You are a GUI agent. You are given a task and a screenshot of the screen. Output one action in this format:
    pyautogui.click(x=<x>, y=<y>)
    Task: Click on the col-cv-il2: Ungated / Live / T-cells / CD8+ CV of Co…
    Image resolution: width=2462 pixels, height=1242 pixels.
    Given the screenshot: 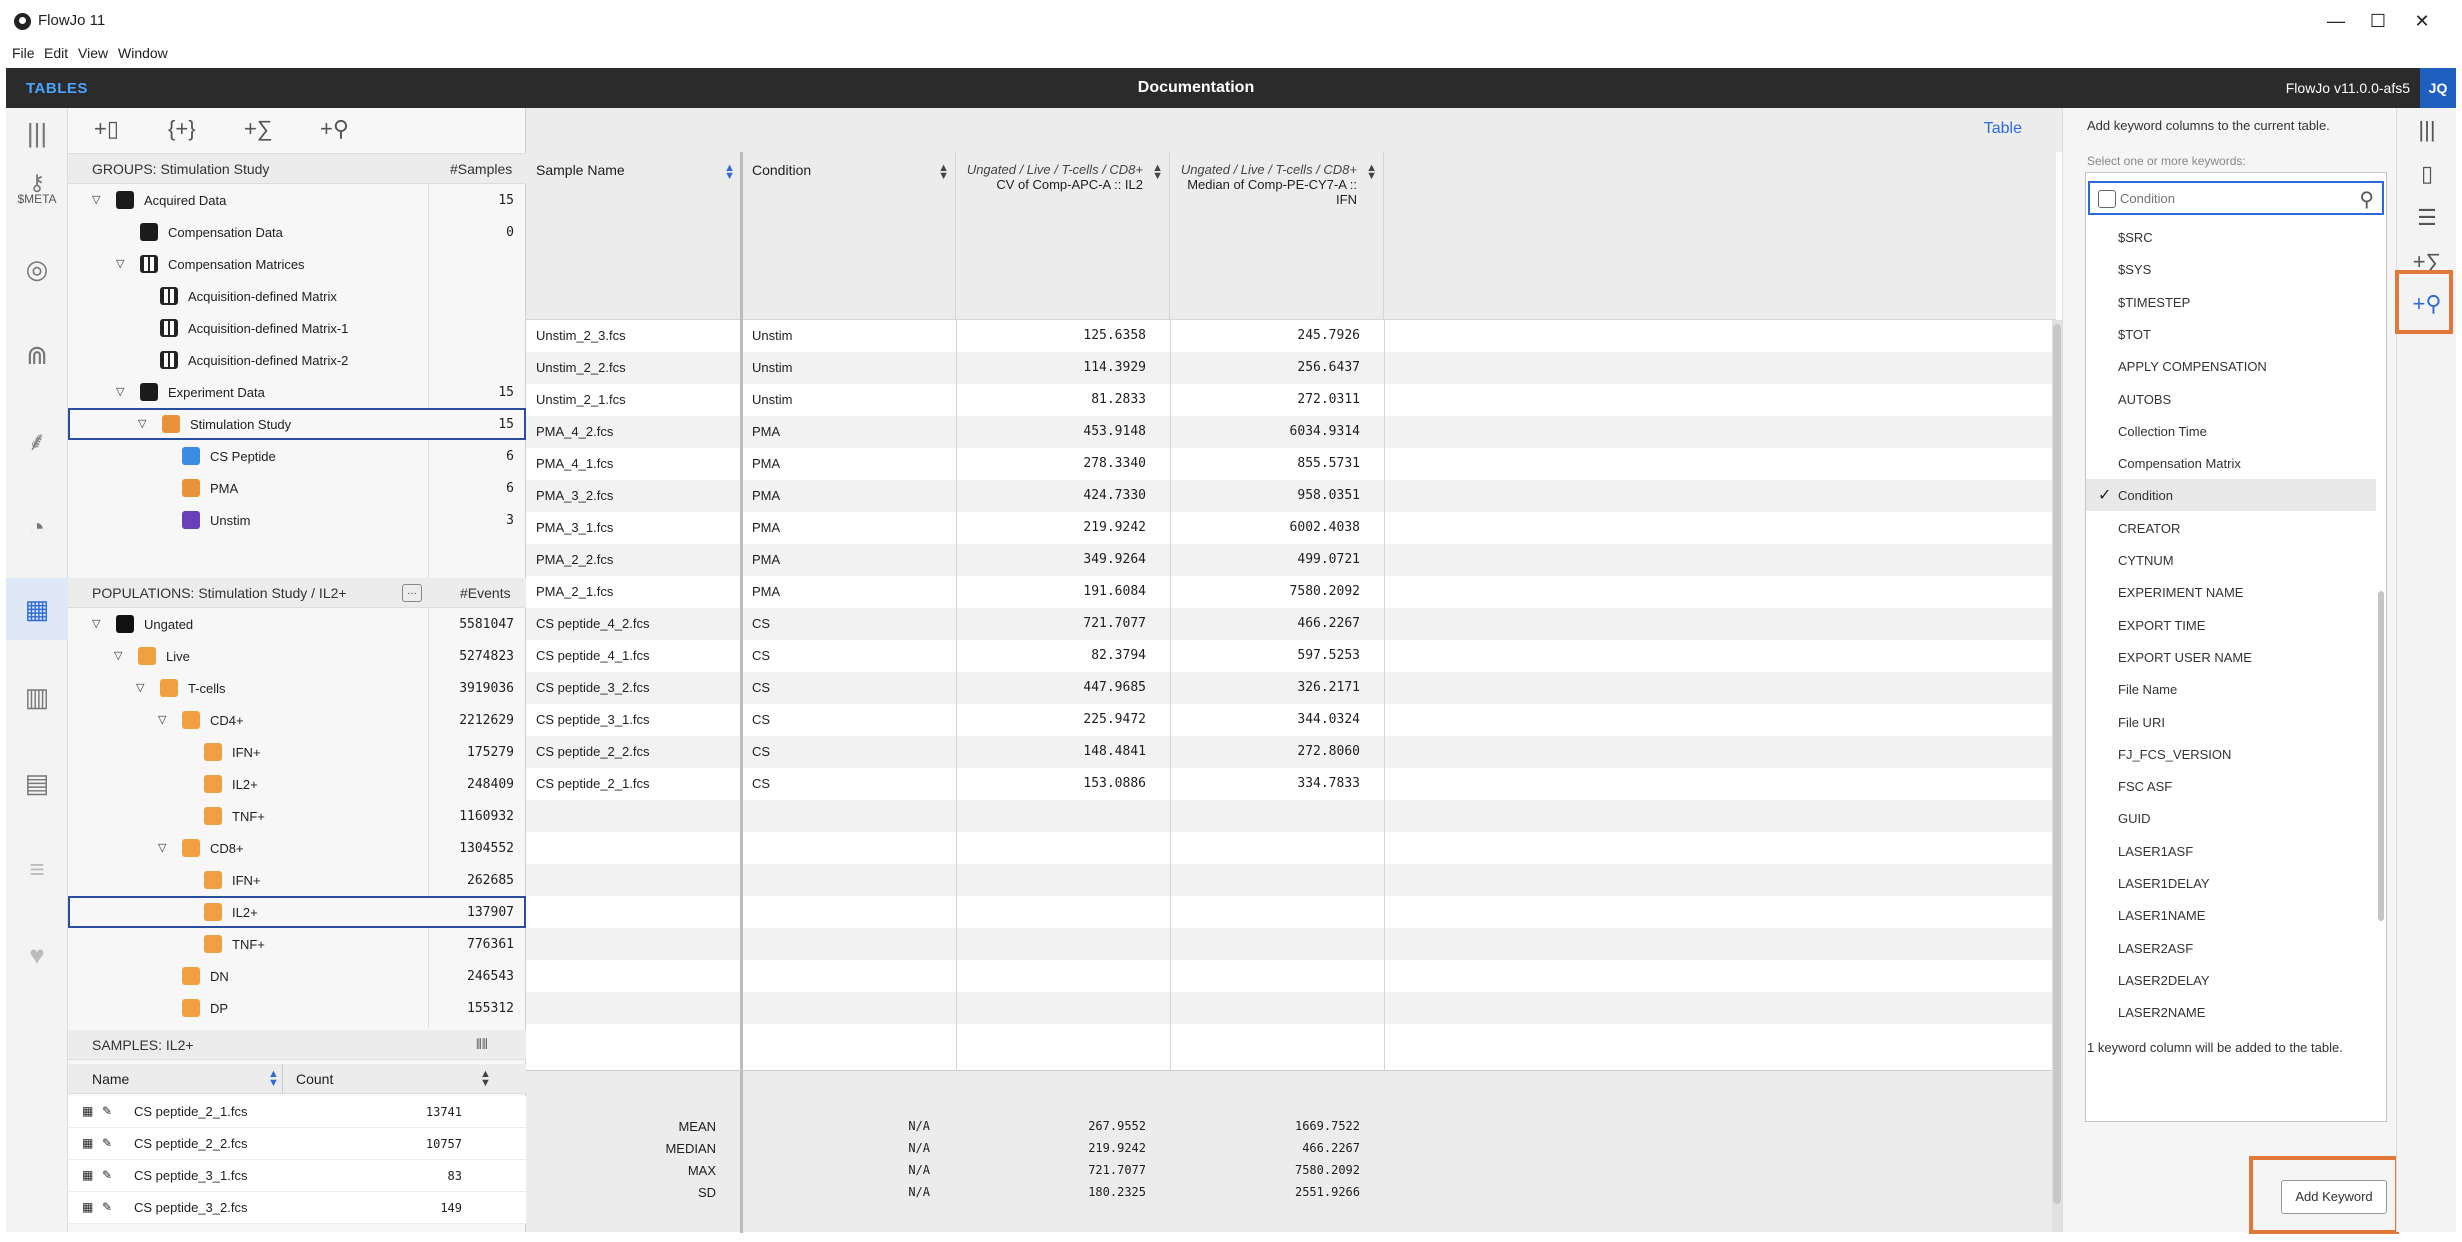 What is the action you would take?
    pyautogui.click(x=1063, y=236)
    